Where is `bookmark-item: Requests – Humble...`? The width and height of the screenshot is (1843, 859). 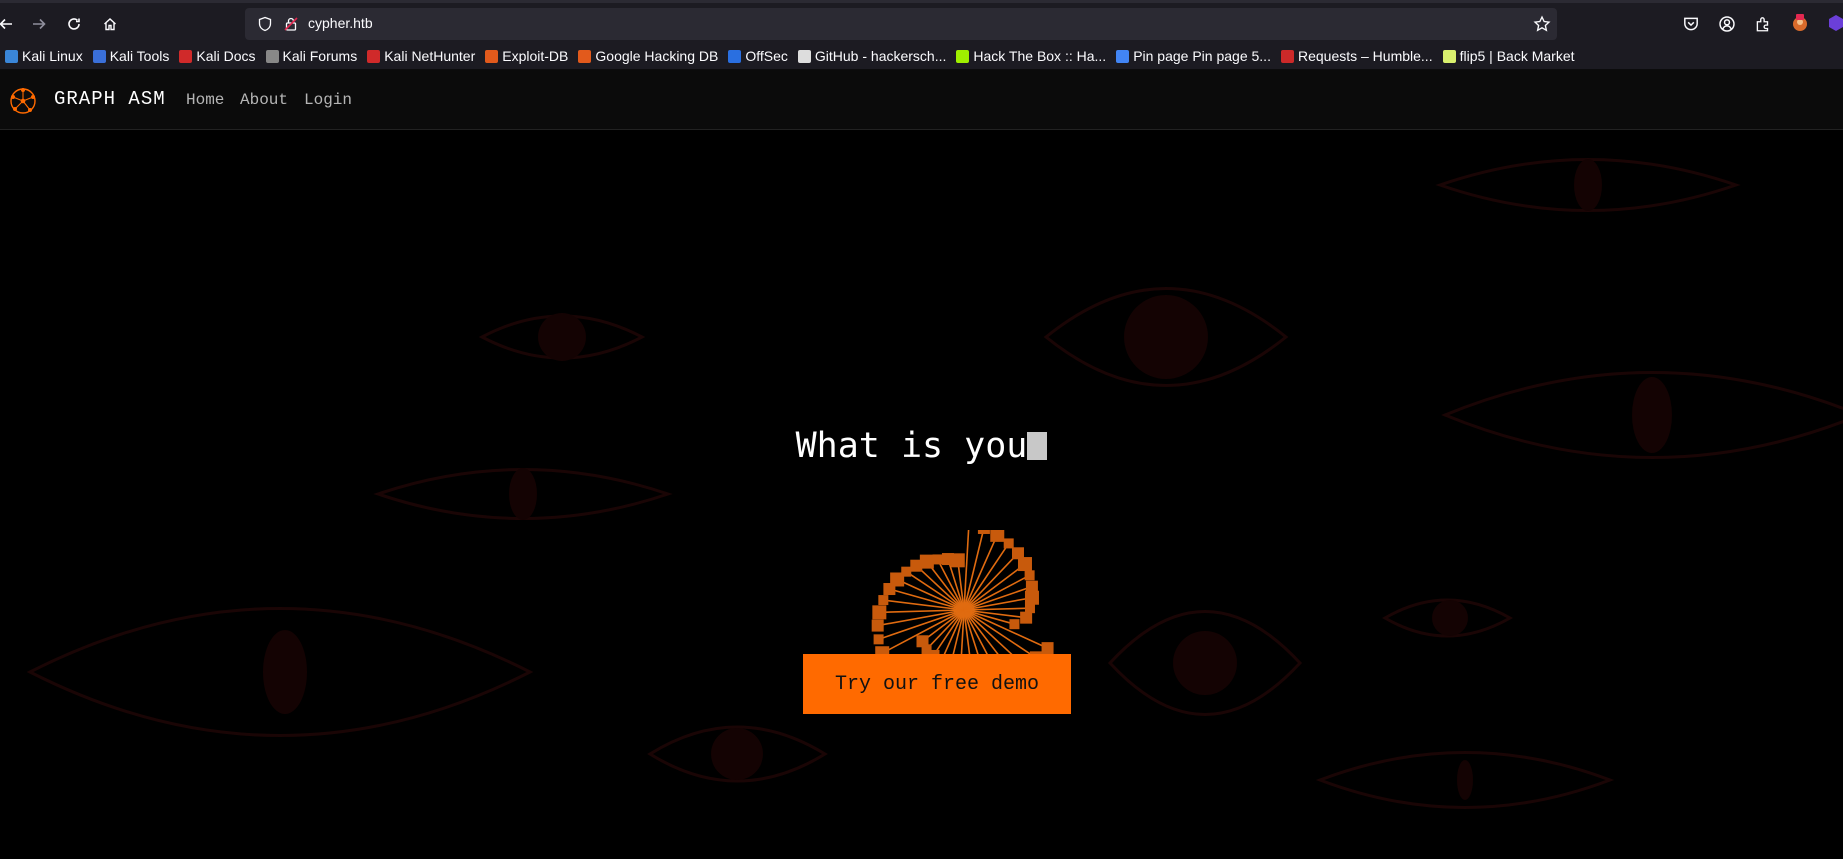 bookmark-item: Requests – Humble... is located at coordinates (1357, 56).